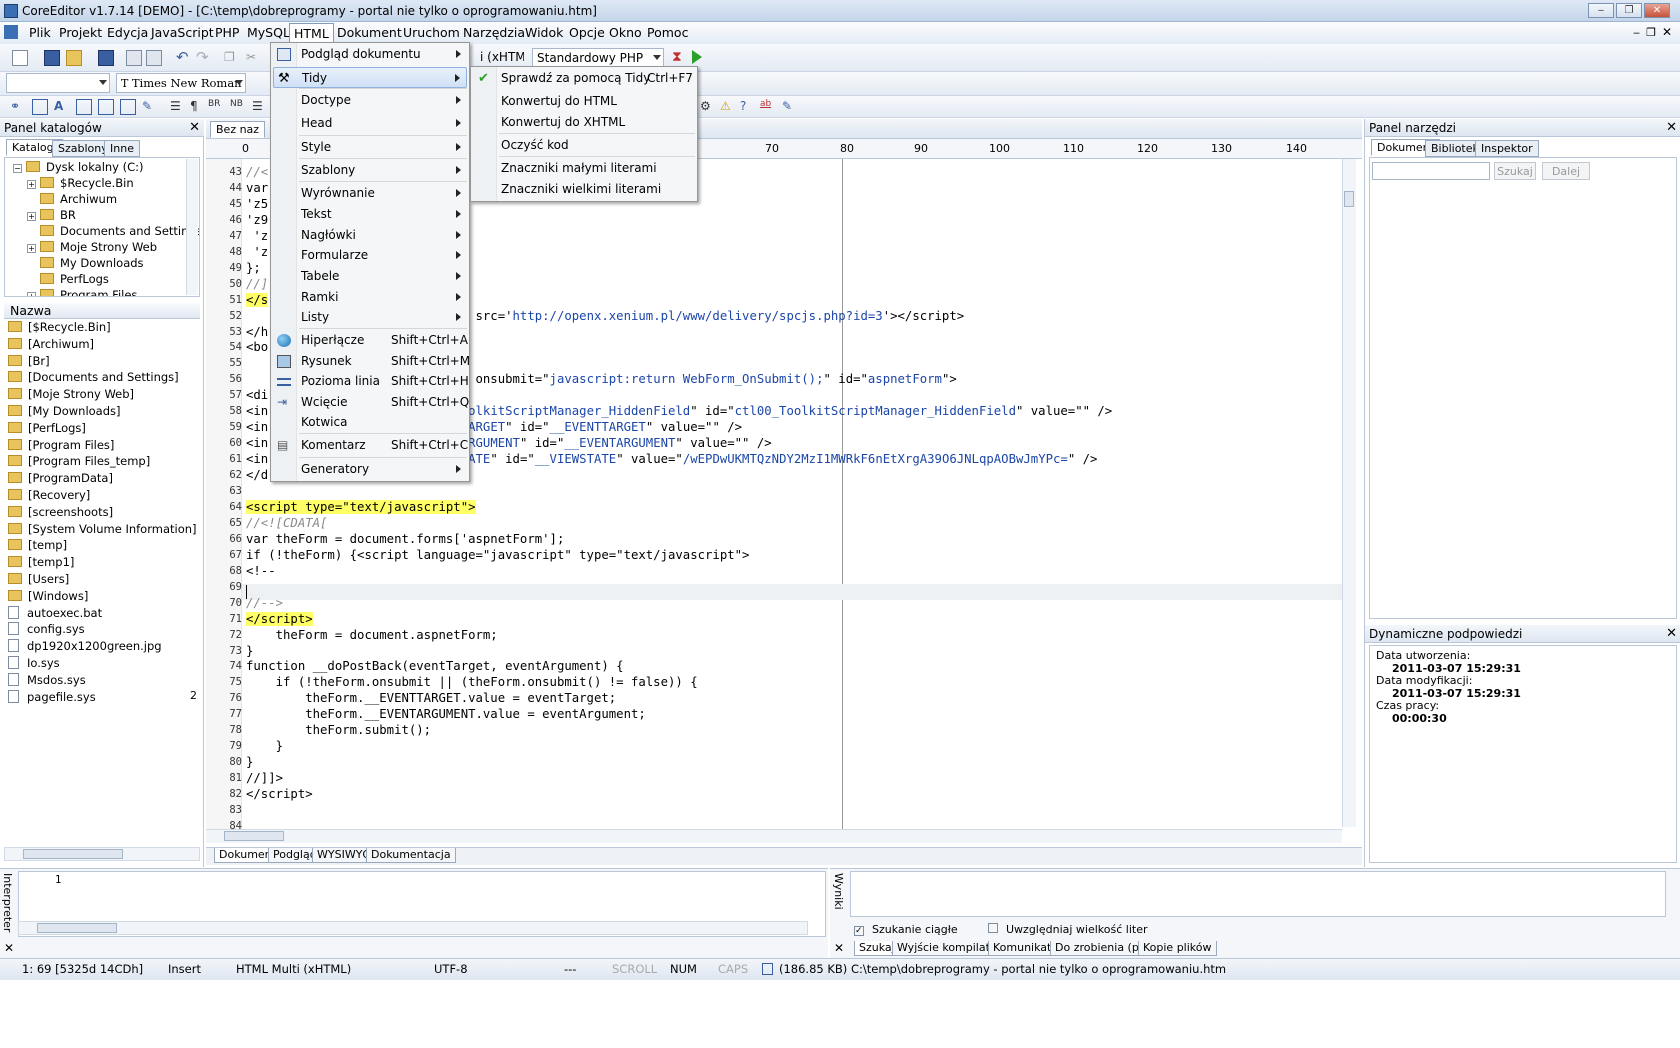 Image resolution: width=1680 pixels, height=1048 pixels. I want to click on code-line: 'z, so click(257, 236).